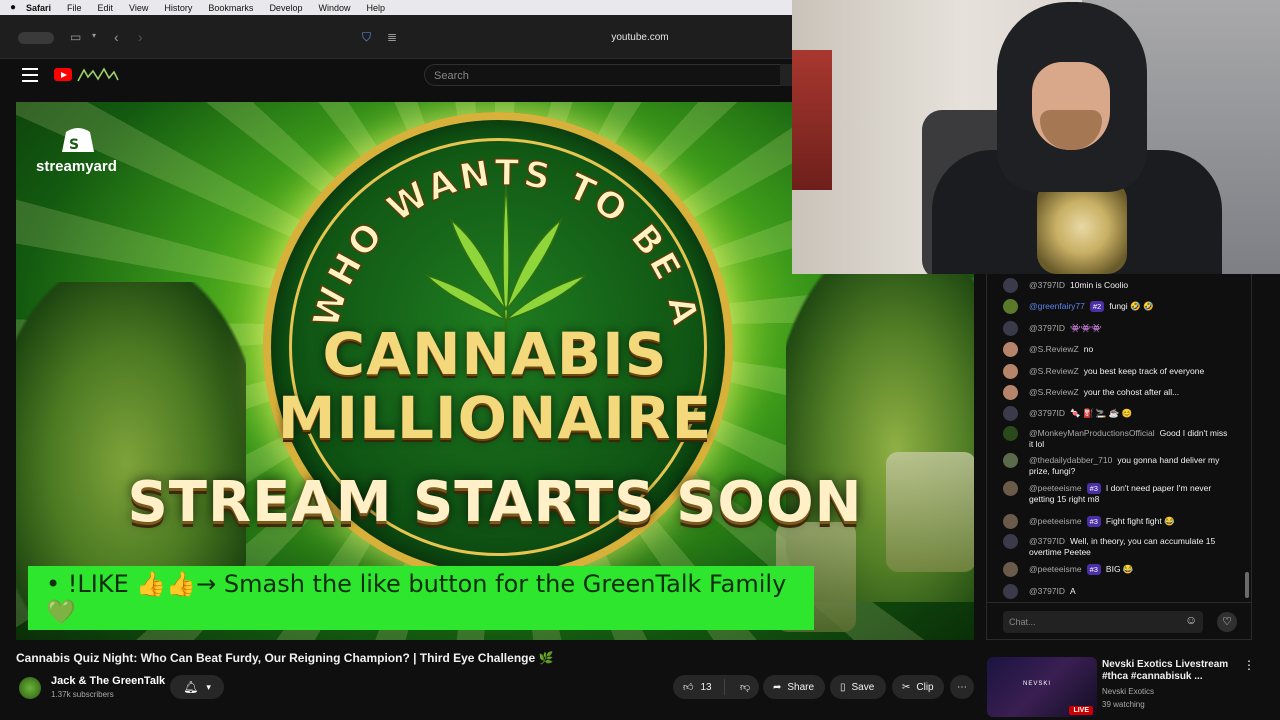 This screenshot has width=1280, height=720. What do you see at coordinates (230, 8) in the screenshot?
I see `menu-bookmarks: Bookmarks` at bounding box center [230, 8].